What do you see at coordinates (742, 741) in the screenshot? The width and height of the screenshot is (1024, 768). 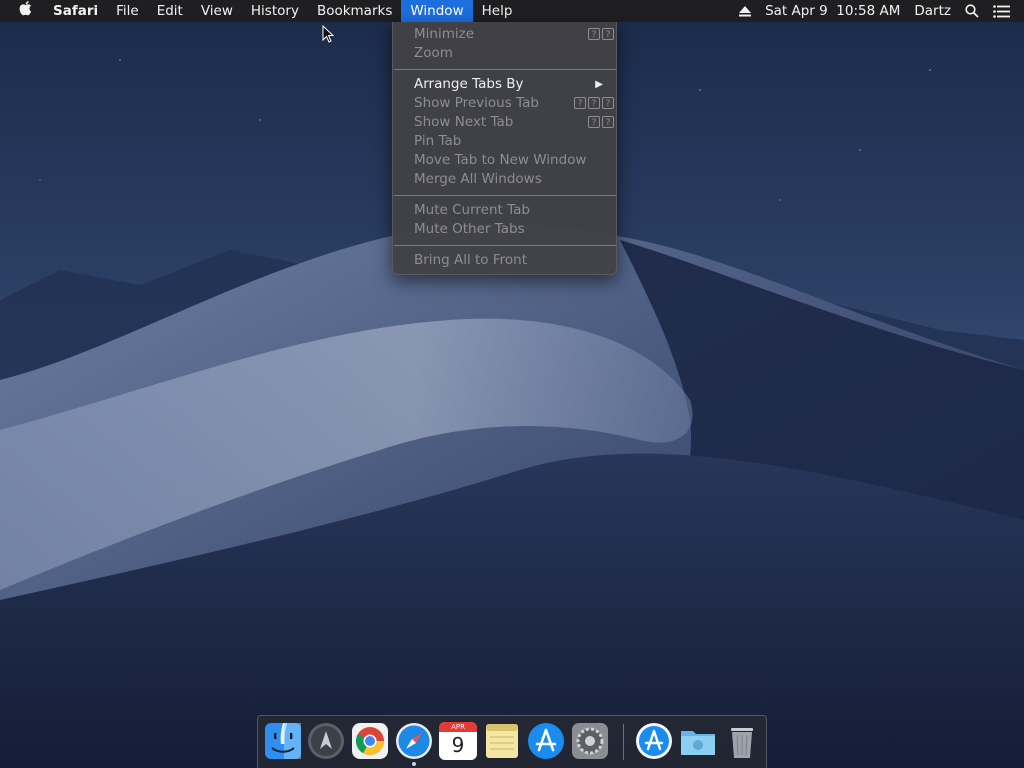 I see `trash-icon` at bounding box center [742, 741].